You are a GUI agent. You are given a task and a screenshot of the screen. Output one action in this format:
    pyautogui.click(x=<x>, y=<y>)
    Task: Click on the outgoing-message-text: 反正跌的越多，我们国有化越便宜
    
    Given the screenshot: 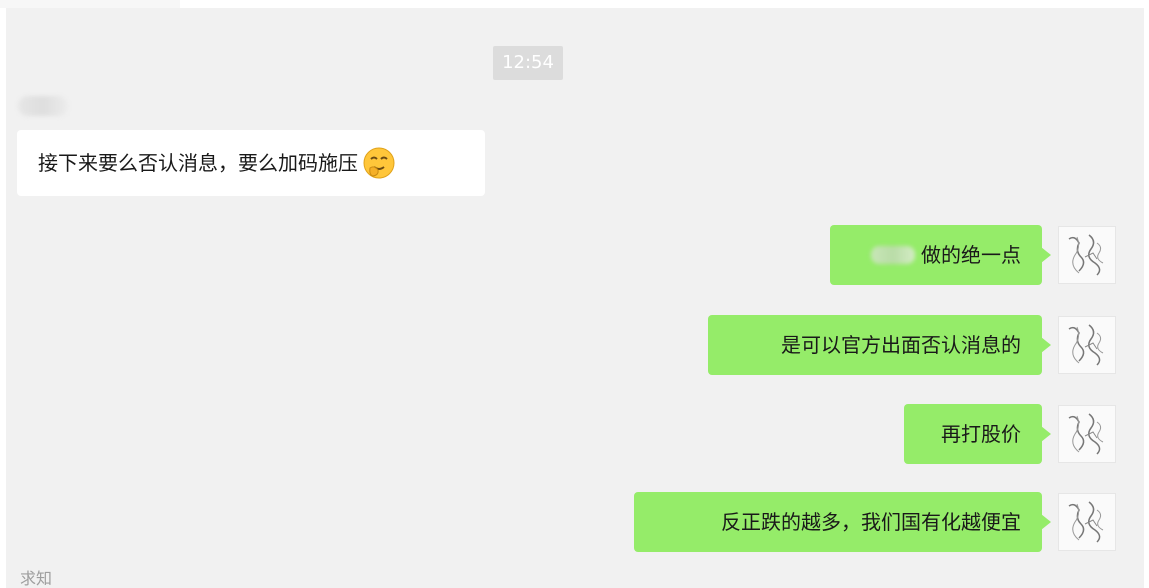 What is the action you would take?
    pyautogui.click(x=871, y=522)
    